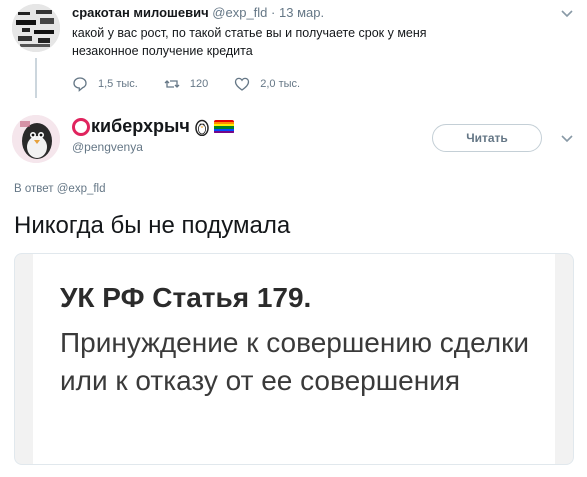 The height and width of the screenshot is (477, 587). I want to click on author-handle: @pengvenya, so click(153, 147).